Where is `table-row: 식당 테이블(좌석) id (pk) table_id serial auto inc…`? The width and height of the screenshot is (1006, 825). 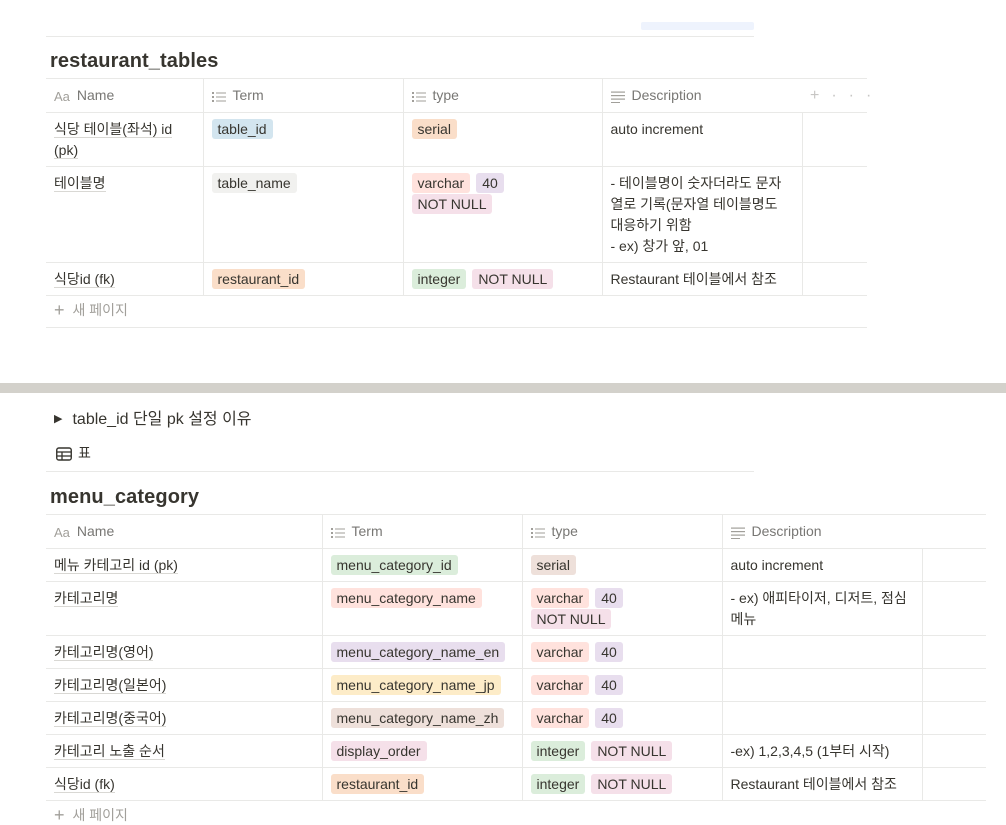 table-row: 식당 테이블(좌석) id (pk) table_id serial auto inc… is located at coordinates (456, 139).